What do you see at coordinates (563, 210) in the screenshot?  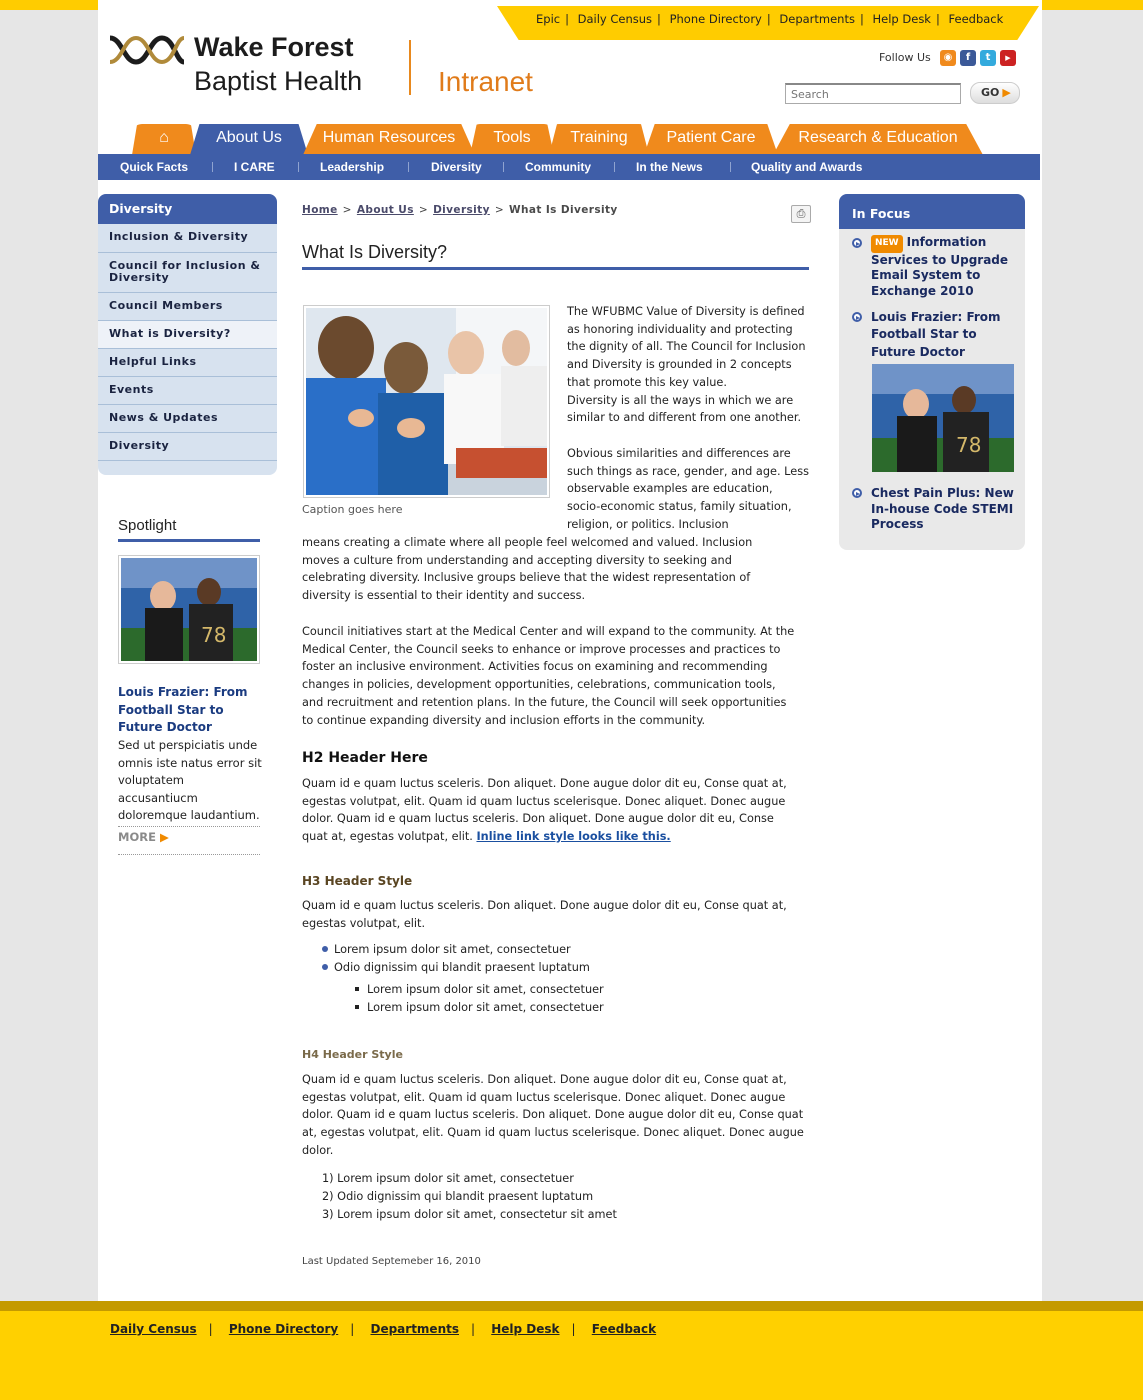 I see `breadcrumb-current: What Is Diversity` at bounding box center [563, 210].